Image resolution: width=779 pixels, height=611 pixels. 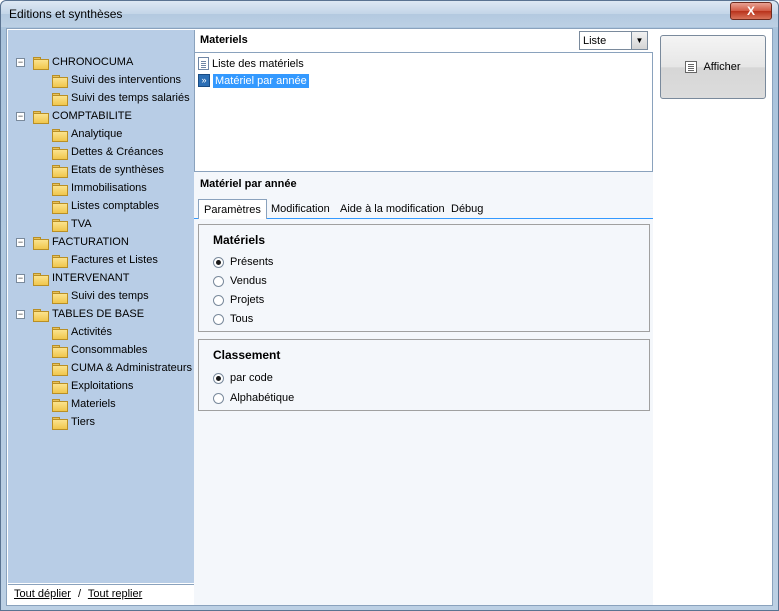 I want to click on radio-vendus: Vendus, so click(x=240, y=281).